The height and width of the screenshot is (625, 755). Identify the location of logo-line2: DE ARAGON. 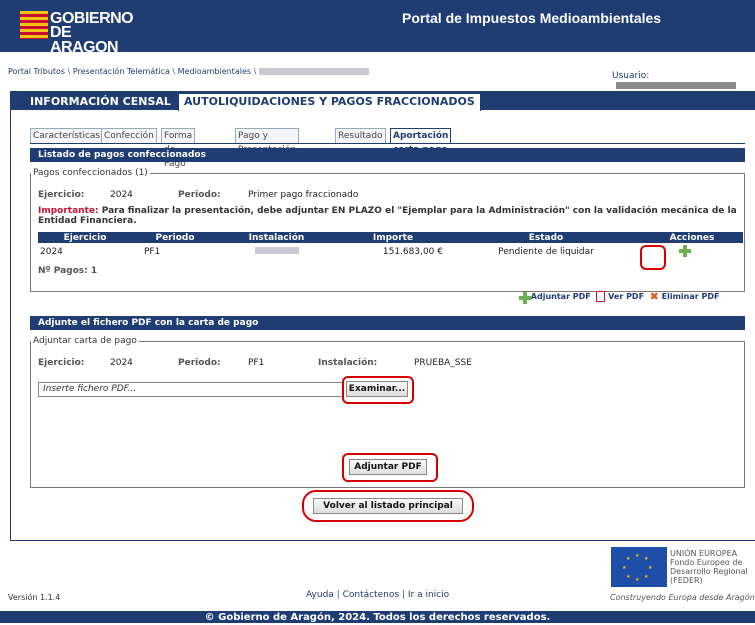
(84, 40).